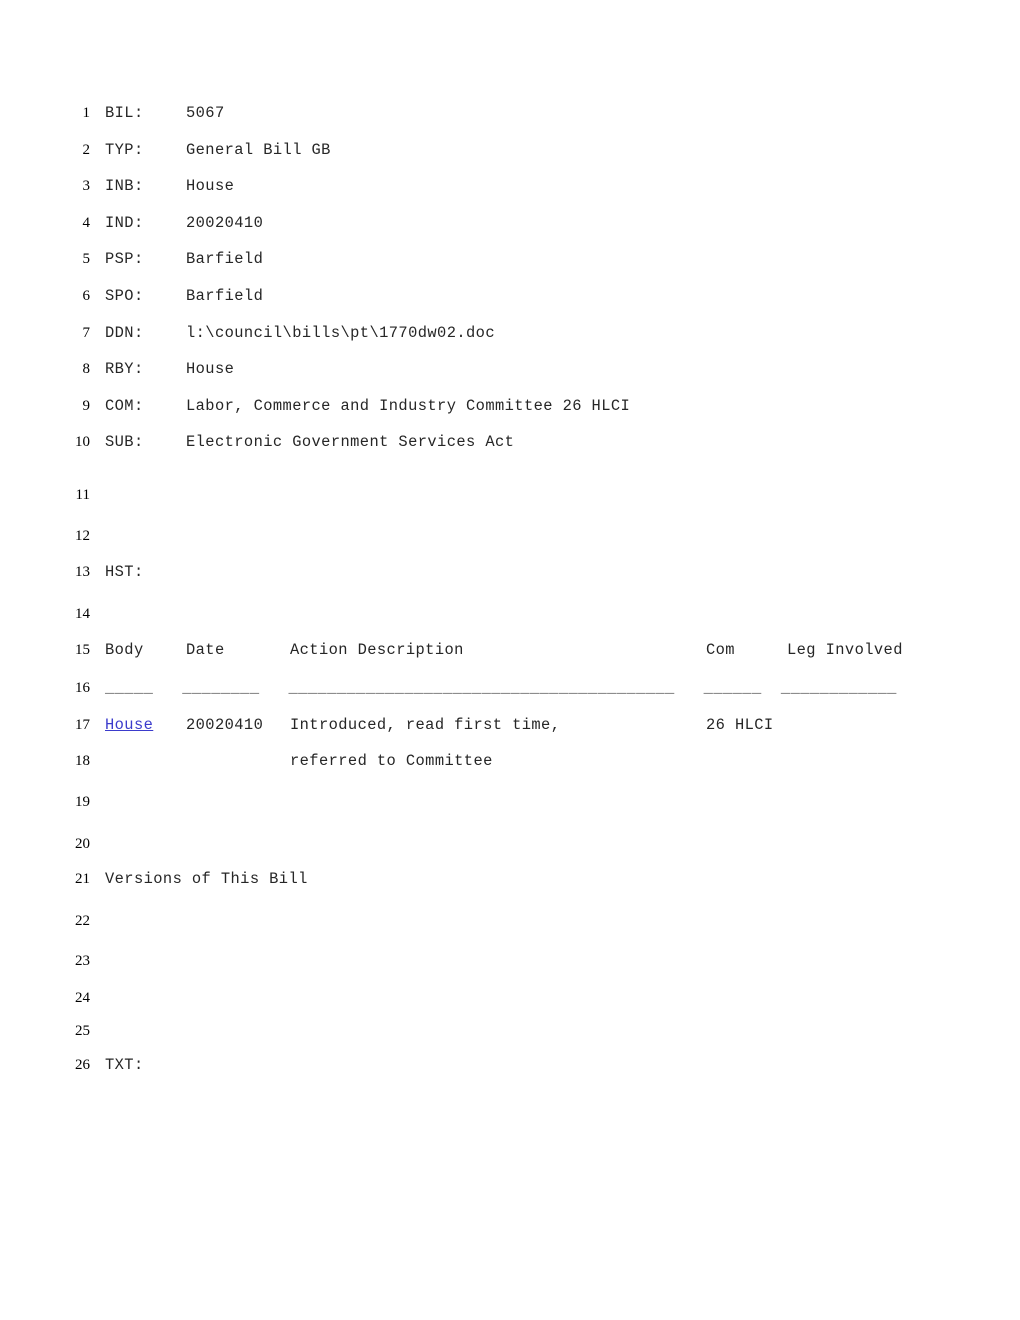 Image resolution: width=1020 pixels, height=1320 pixels. Describe the element at coordinates (82, 921) in the screenshot. I see `line-number: 22` at that location.